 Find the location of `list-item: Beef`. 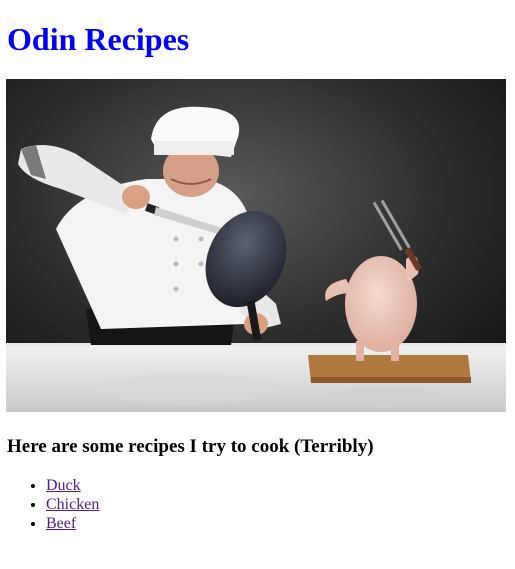

list-item: Beef is located at coordinates (72, 523).